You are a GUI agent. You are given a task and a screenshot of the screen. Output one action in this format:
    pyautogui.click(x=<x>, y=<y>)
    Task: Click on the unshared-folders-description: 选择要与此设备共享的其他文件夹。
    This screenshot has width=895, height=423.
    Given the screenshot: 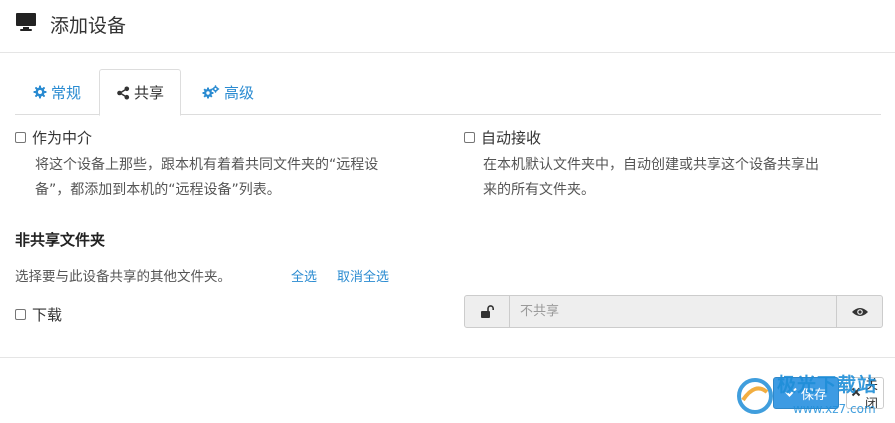 What is the action you would take?
    pyautogui.click(x=123, y=277)
    